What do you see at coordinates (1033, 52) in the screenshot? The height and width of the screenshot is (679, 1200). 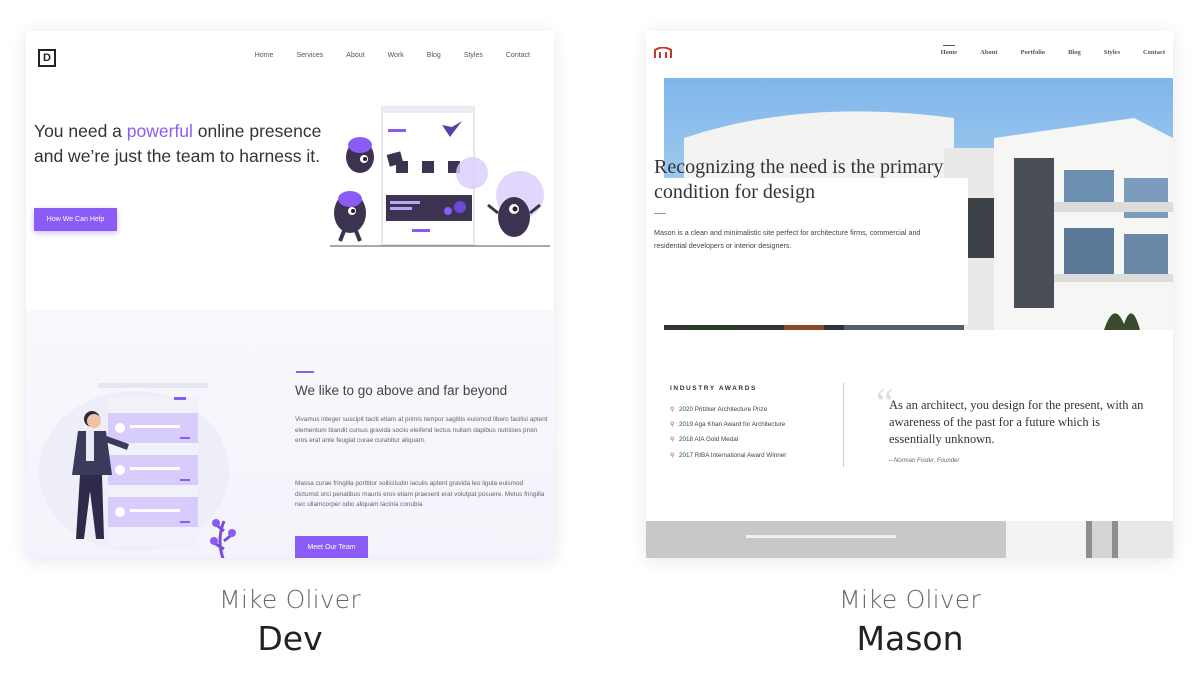 I see `mason-nav-portfolio: Portfolio` at bounding box center [1033, 52].